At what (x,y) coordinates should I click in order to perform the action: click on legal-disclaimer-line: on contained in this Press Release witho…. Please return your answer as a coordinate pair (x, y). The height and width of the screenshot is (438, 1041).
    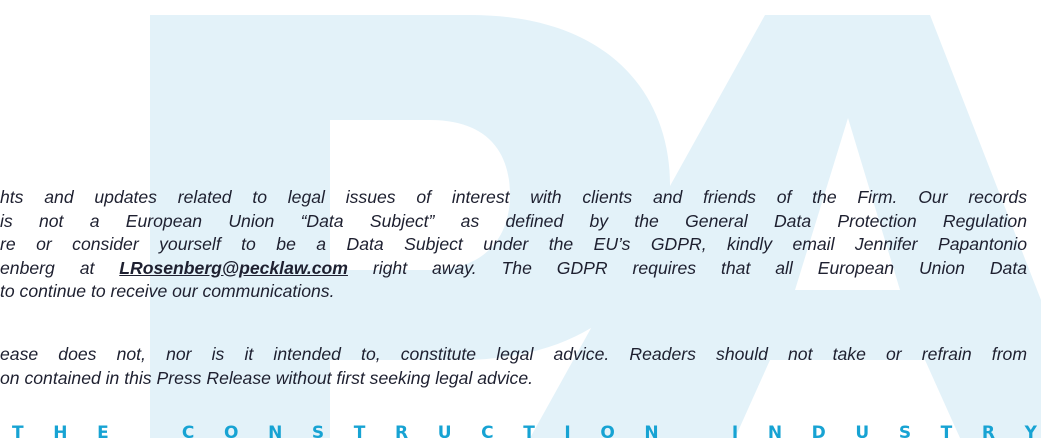
    Looking at the image, I should click on (266, 377).